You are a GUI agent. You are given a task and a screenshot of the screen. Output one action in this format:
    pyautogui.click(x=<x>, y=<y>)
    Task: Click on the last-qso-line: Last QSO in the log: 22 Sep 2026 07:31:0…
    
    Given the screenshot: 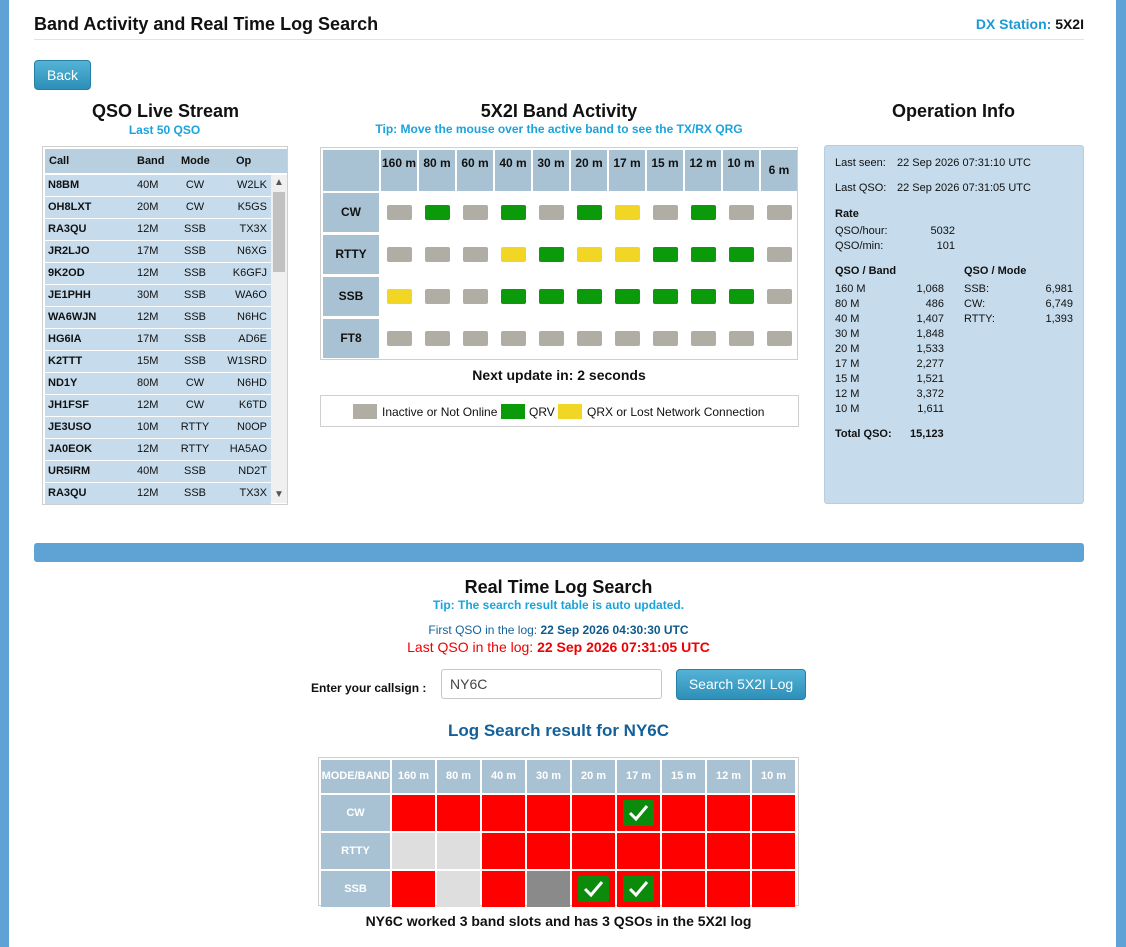 What is the action you would take?
    pyautogui.click(x=558, y=647)
    